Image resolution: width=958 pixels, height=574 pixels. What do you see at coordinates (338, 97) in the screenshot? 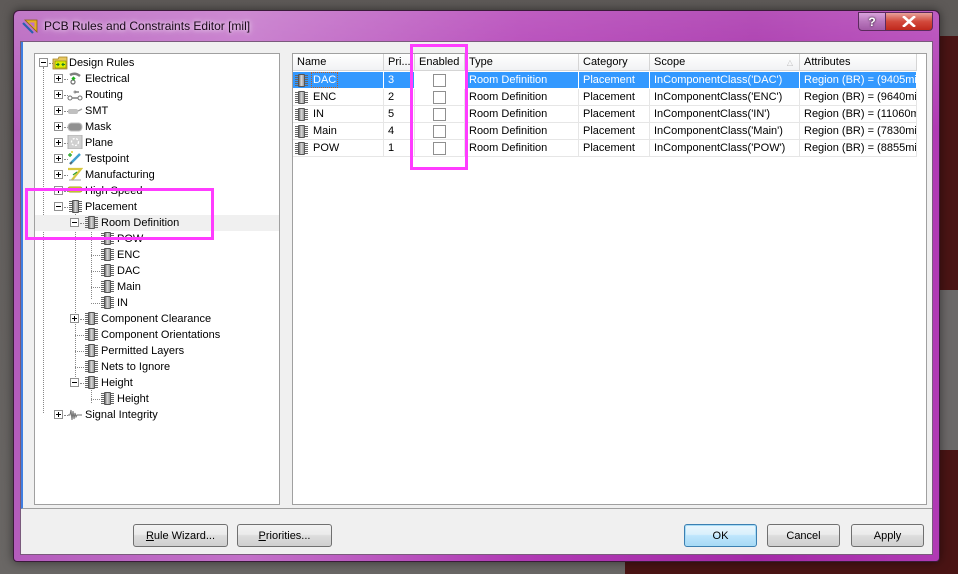
I see `cell-name: ENC` at bounding box center [338, 97].